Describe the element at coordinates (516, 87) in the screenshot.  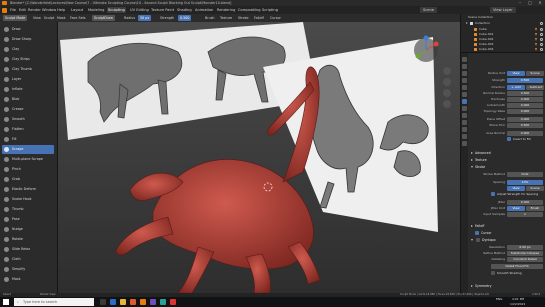
I see `direction-add-button: + Add` at that location.